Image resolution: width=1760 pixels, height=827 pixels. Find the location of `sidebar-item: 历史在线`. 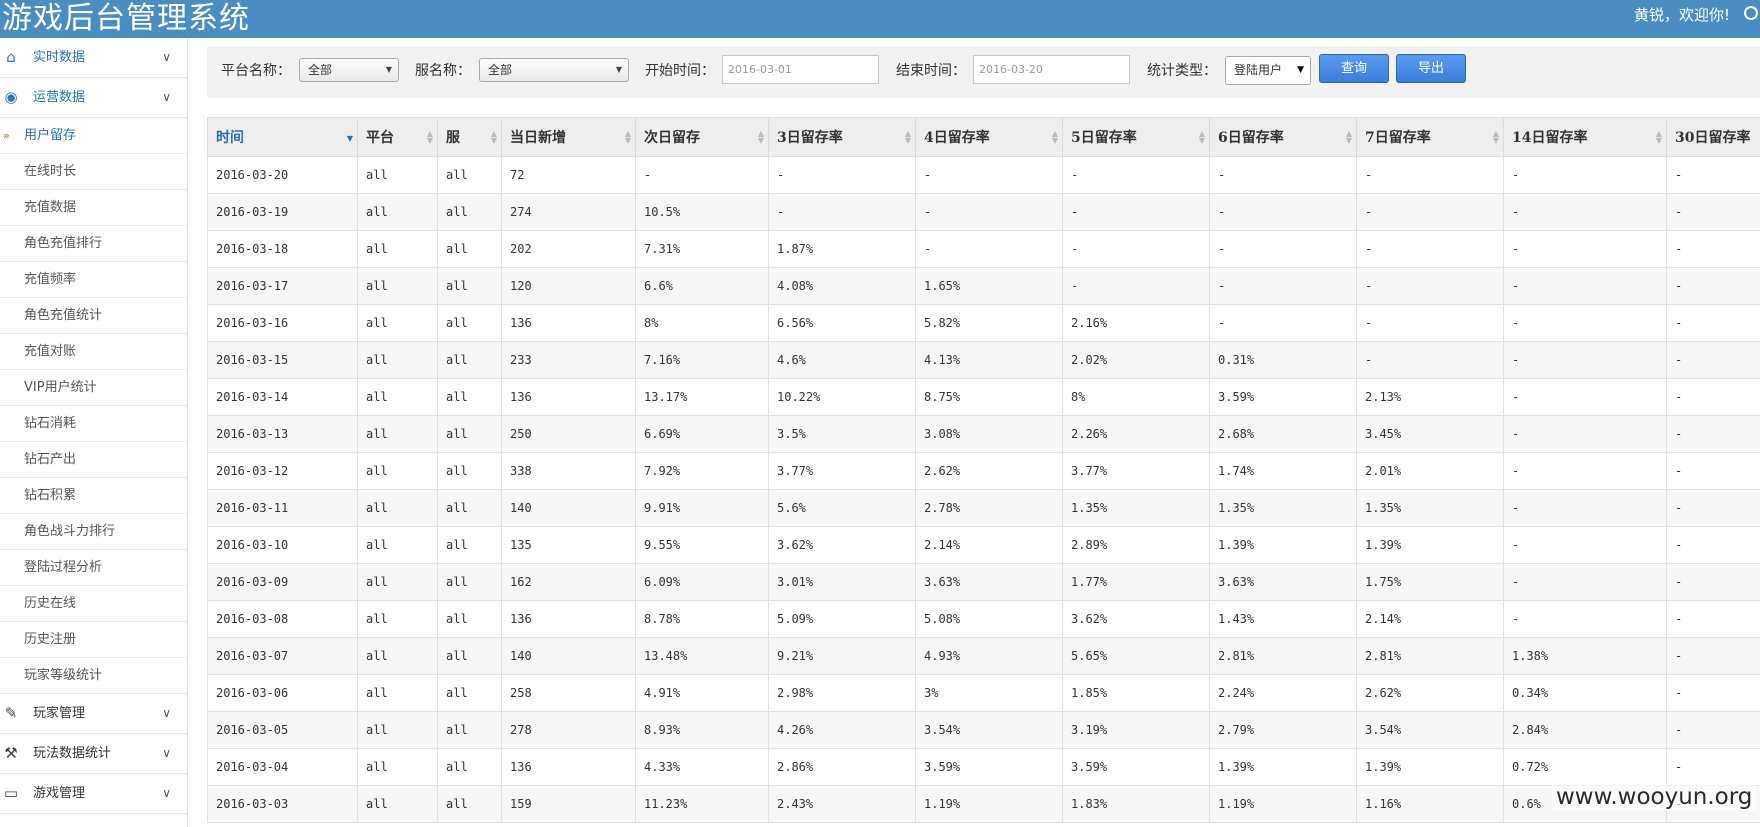

sidebar-item: 历史在线 is located at coordinates (93, 604).